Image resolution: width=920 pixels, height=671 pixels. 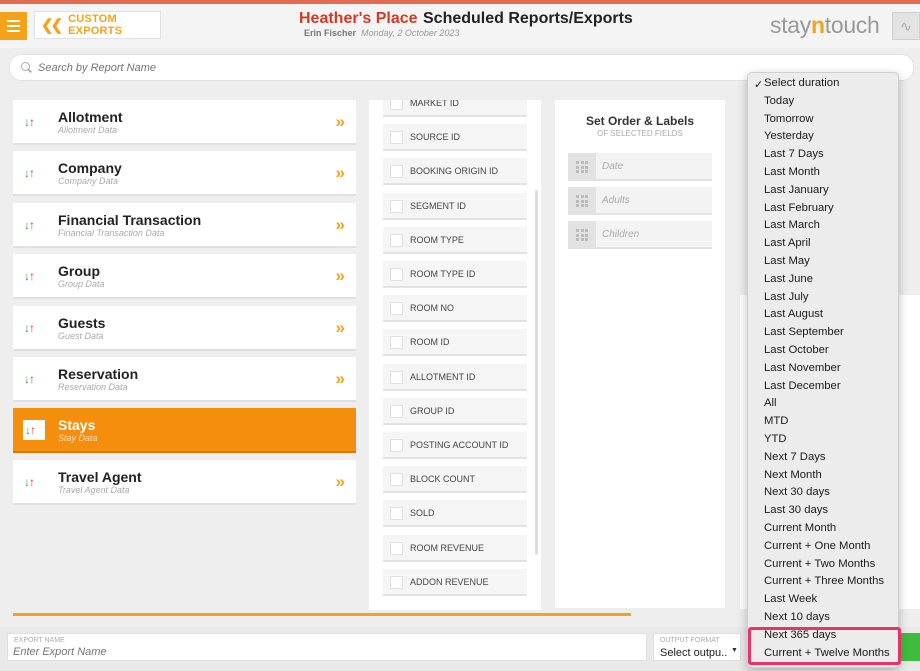 I want to click on report-subtitle: Group Data, so click(x=81, y=284).